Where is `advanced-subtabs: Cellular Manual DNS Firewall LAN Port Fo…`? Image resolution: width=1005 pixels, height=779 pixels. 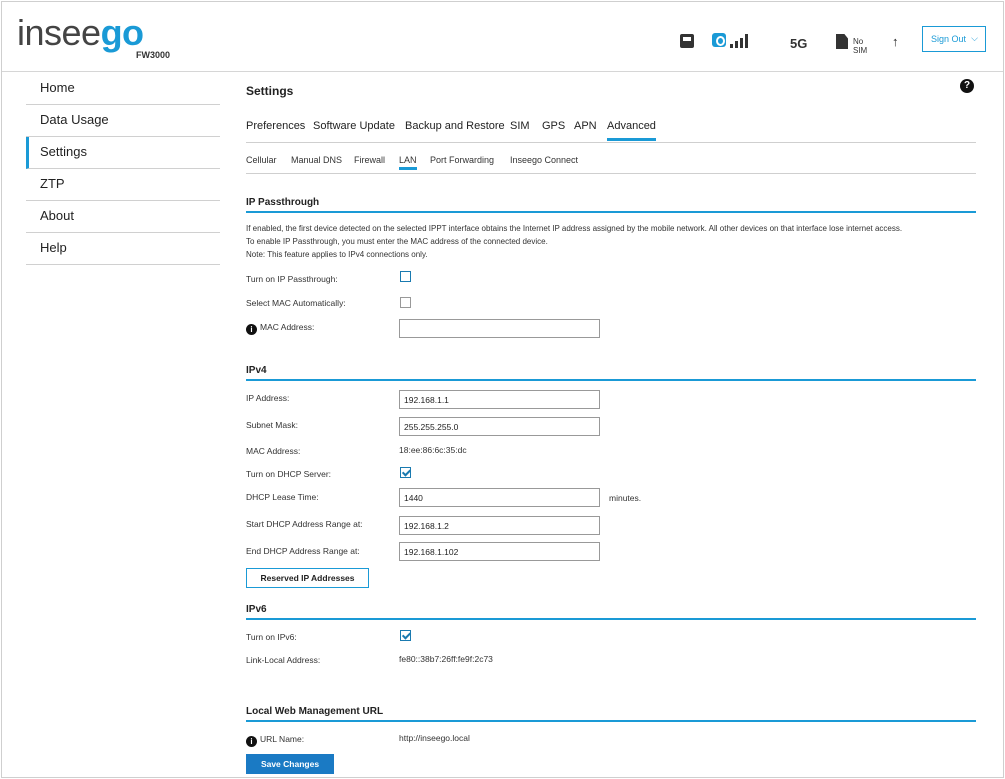
advanced-subtabs: Cellular Manual DNS Firewall LAN Port Fo… is located at coordinates (611, 163).